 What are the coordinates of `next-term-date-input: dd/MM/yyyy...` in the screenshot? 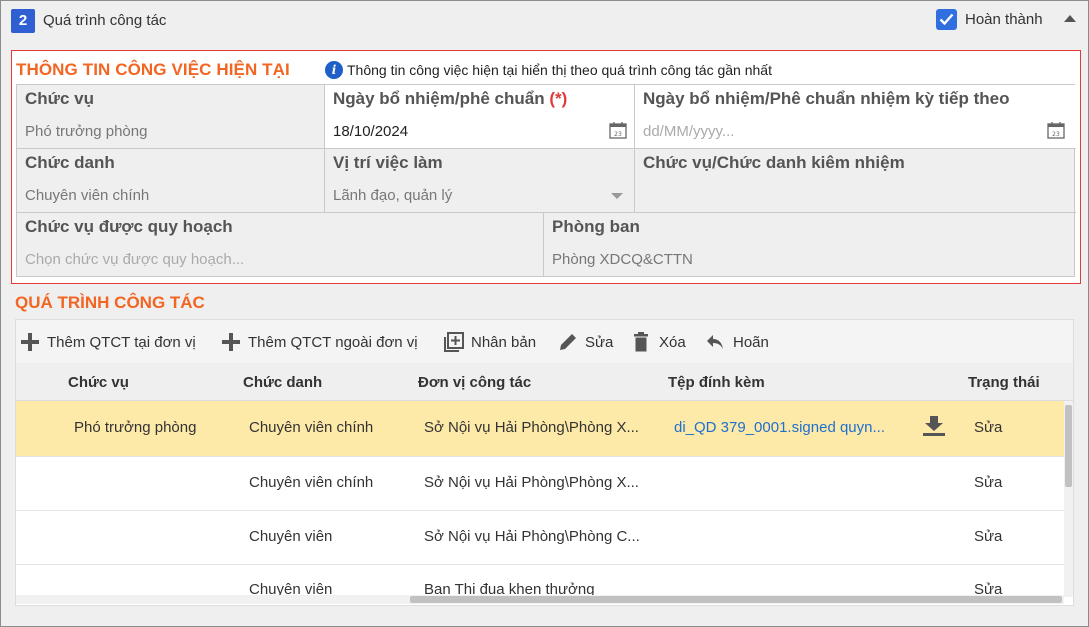 It's located at (688, 131).